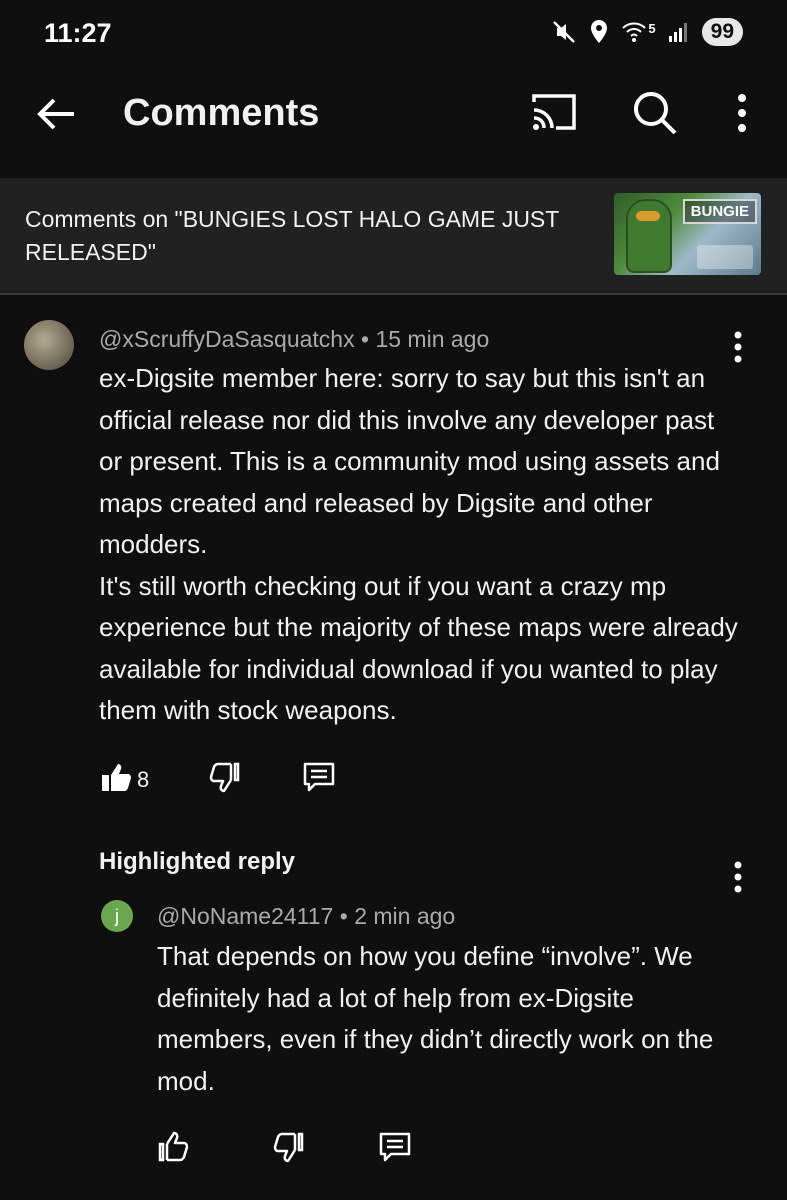  I want to click on highlighted-reply-label: Highlighted reply, so click(197, 861).